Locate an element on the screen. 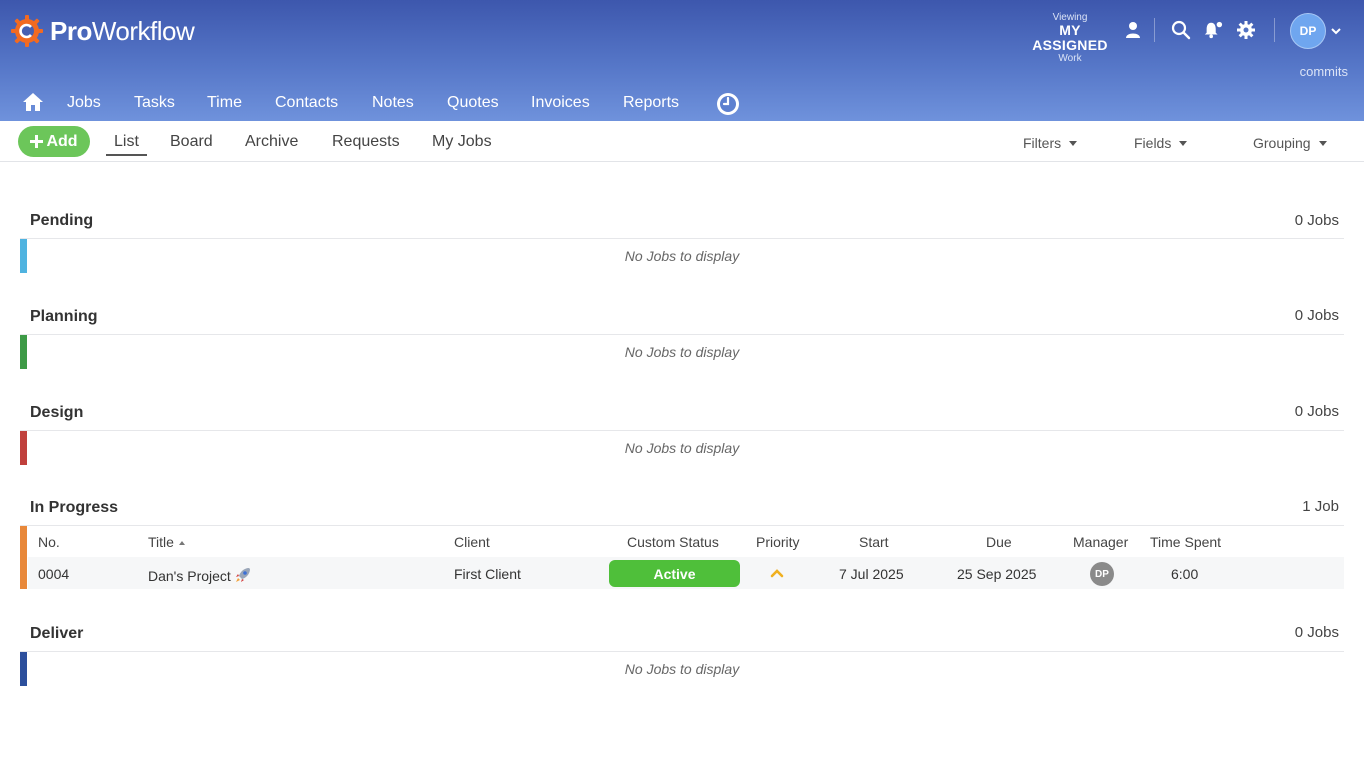 This screenshot has height=765, width=1364. plus-icon is located at coordinates (37, 141).